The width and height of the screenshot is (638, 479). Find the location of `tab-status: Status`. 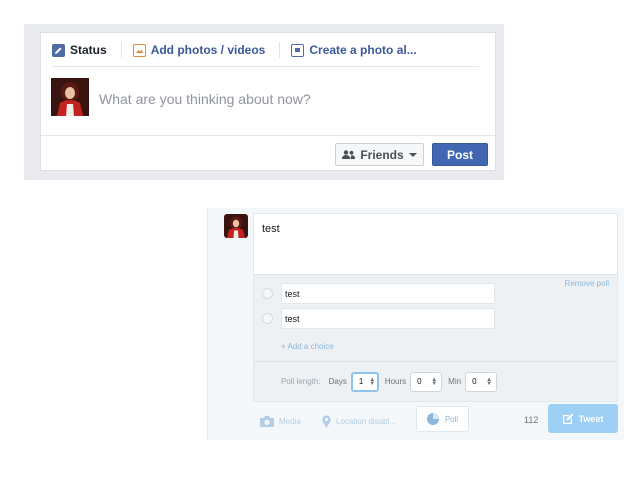

tab-status: Status is located at coordinates (79, 50).